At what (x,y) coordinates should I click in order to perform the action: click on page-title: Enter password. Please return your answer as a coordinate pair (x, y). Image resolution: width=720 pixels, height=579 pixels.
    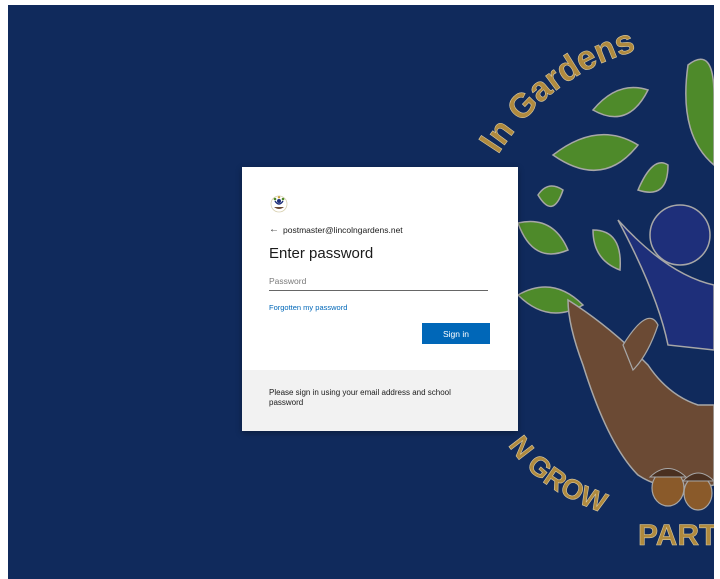
    Looking at the image, I should click on (321, 253).